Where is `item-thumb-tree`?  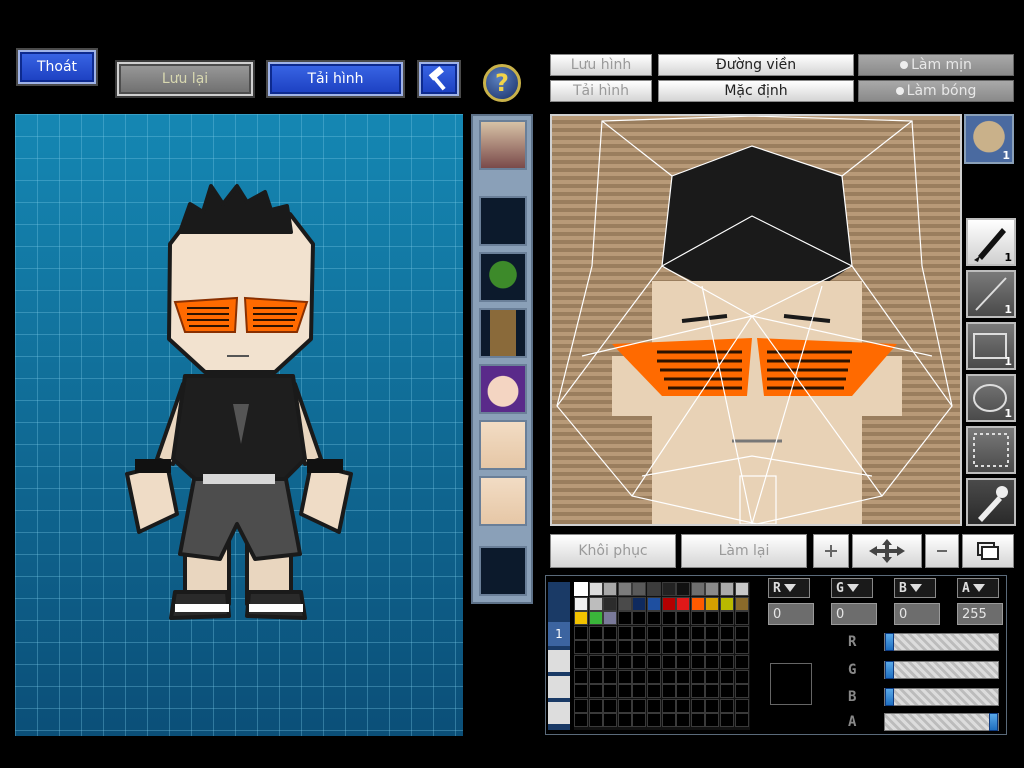 item-thumb-tree is located at coordinates (503, 277).